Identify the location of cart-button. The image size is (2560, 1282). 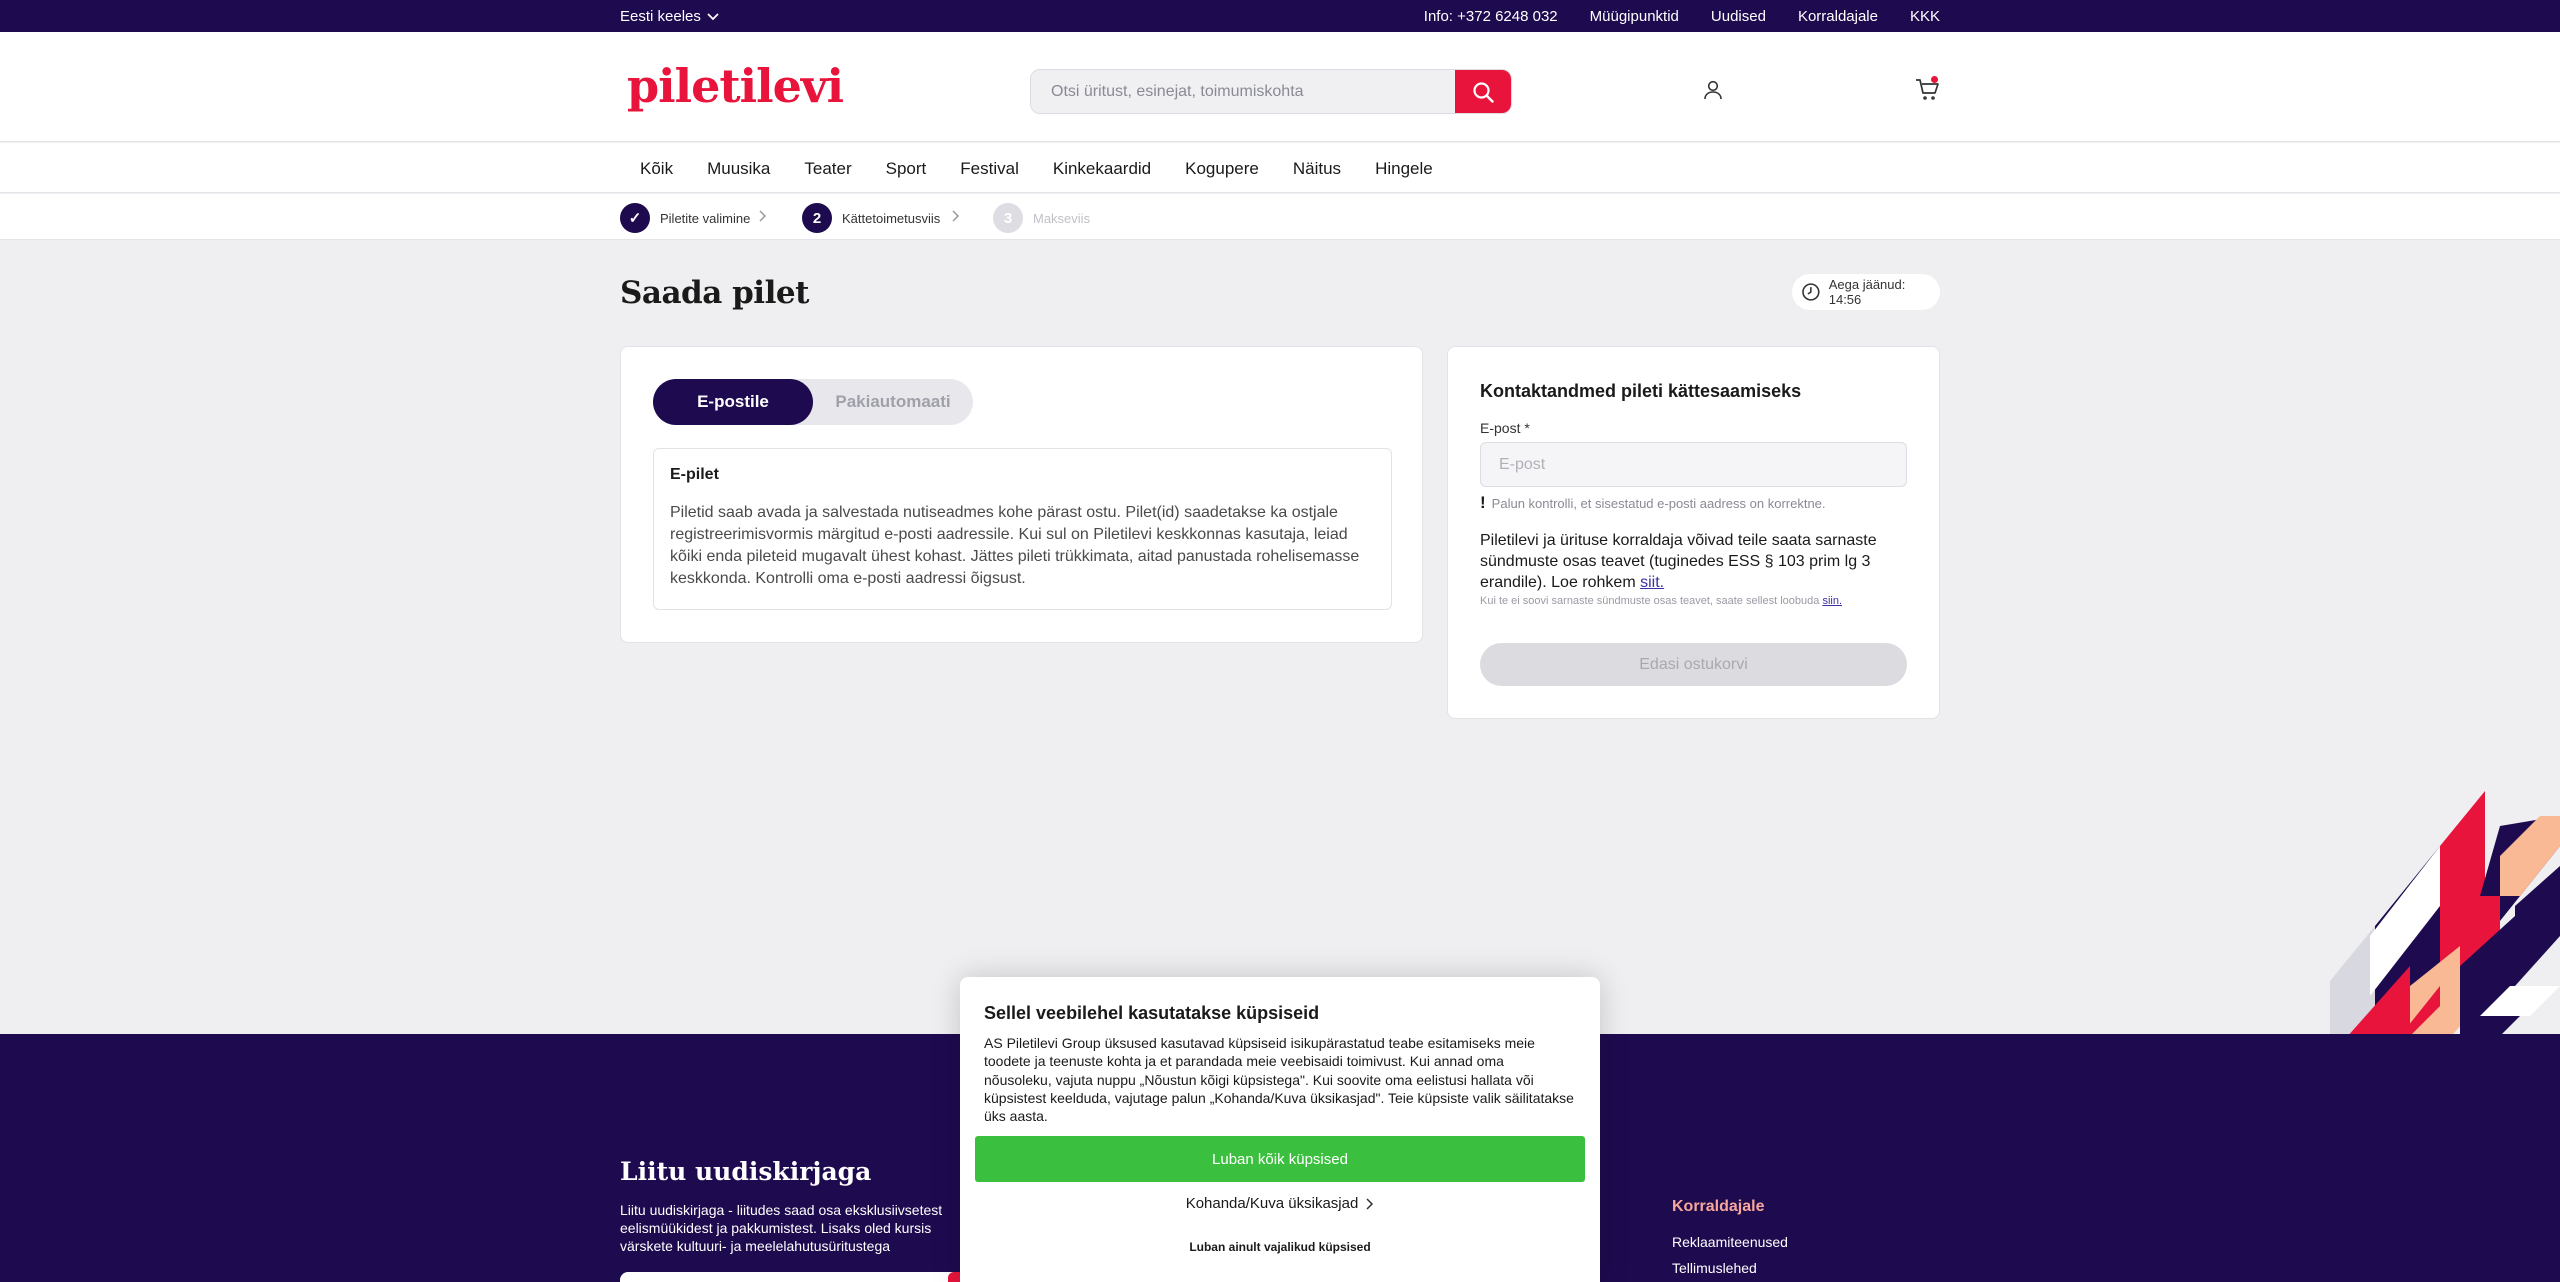
(1928, 91).